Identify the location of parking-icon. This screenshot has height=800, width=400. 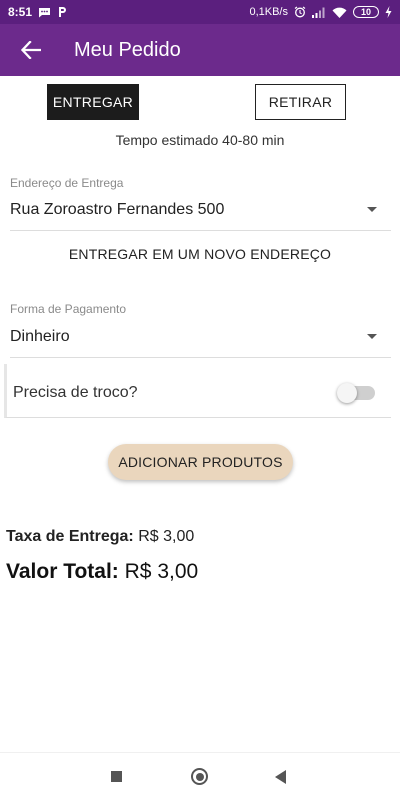
(62, 12).